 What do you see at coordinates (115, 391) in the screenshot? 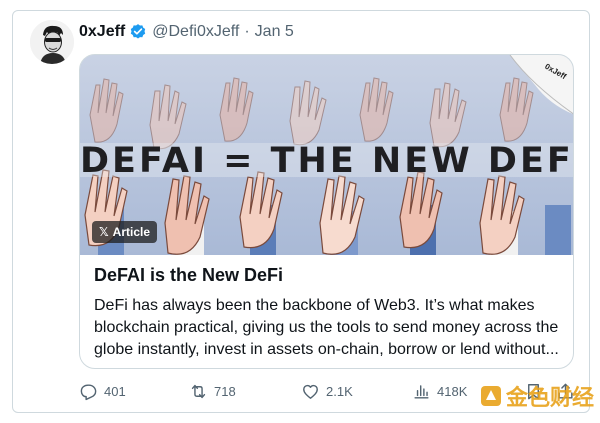
I see `reply-count: 401` at bounding box center [115, 391].